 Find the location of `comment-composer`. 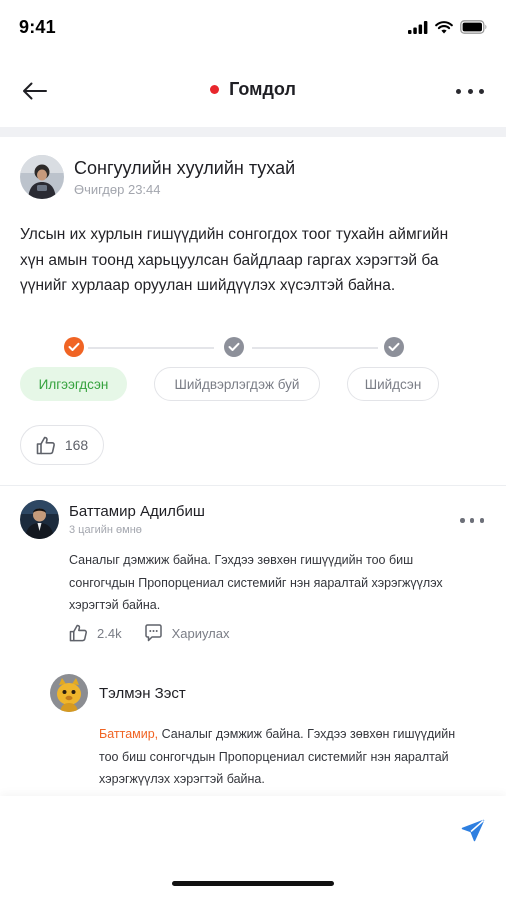

comment-composer is located at coordinates (253, 848).